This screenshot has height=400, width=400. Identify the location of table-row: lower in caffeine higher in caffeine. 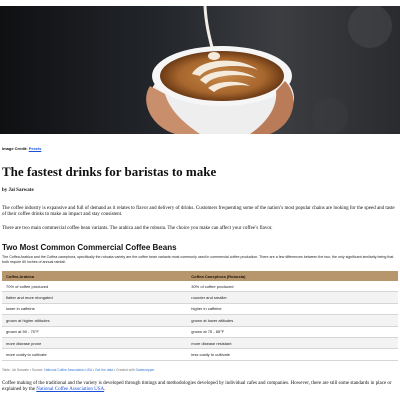
(200, 309).